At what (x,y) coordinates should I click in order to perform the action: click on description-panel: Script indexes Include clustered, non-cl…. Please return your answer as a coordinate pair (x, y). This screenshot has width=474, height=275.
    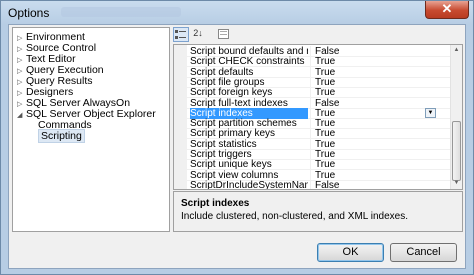
    Looking at the image, I should click on (318, 211).